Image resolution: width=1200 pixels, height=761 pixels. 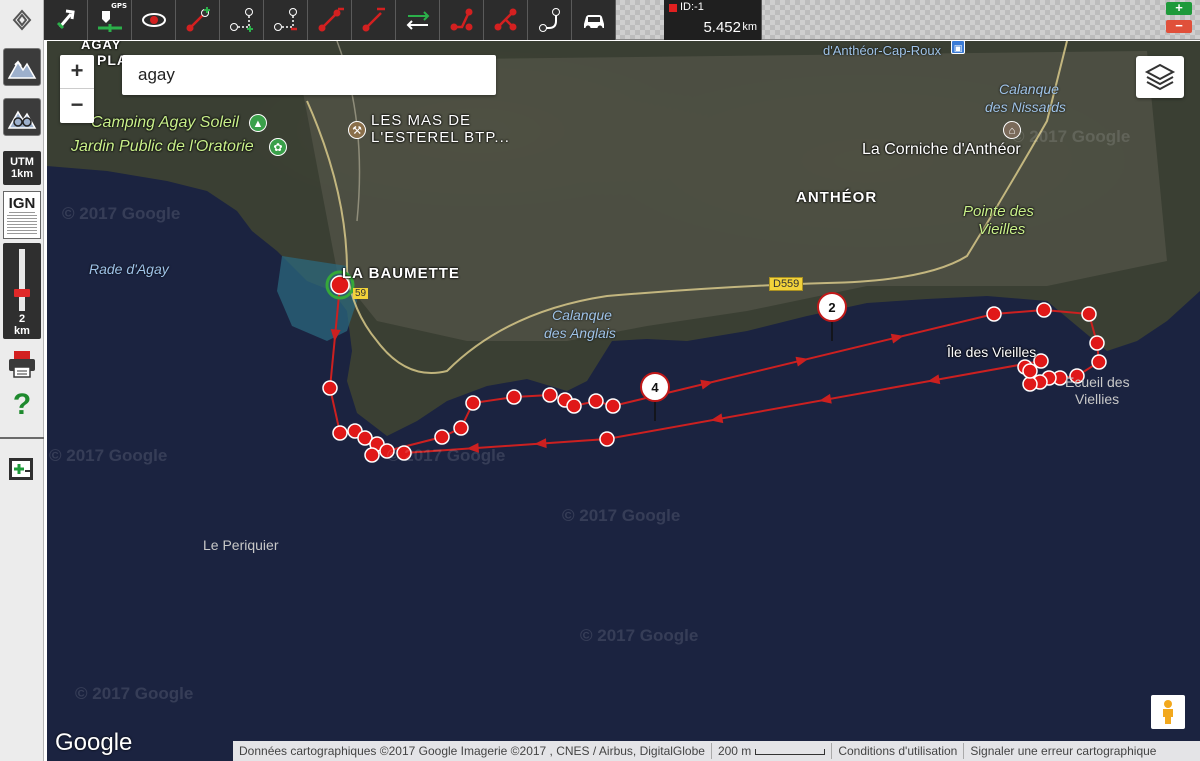 I want to click on pegman-icon, so click(x=1168, y=712).